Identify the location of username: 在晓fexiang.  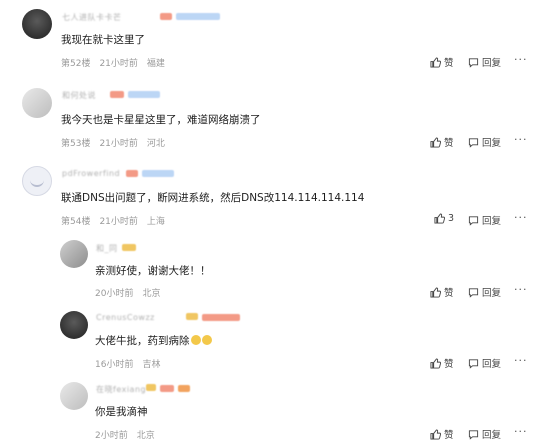
(121, 389).